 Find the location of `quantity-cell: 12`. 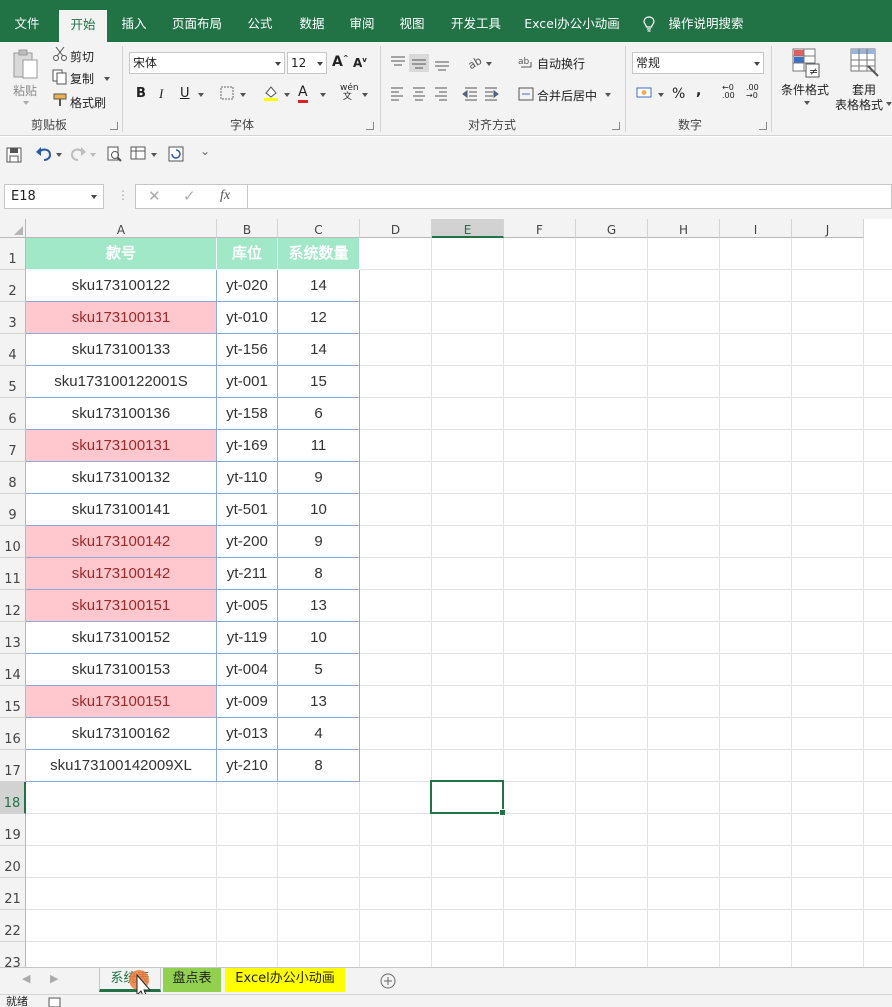

quantity-cell: 12 is located at coordinates (319, 318).